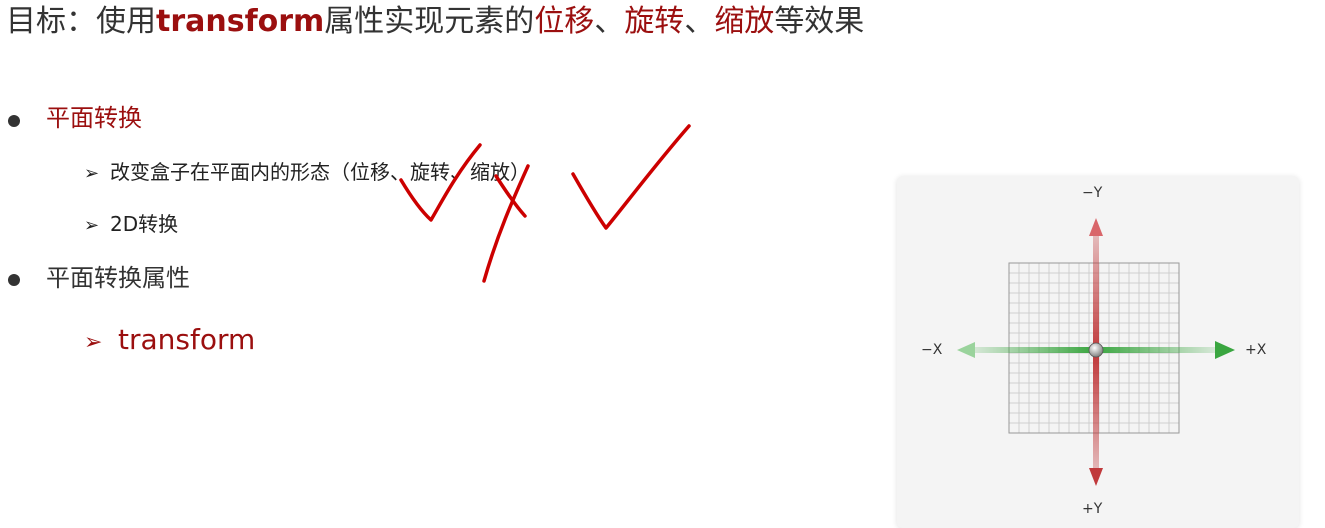  I want to click on title-prefix: 目标：使用, so click(81, 21).